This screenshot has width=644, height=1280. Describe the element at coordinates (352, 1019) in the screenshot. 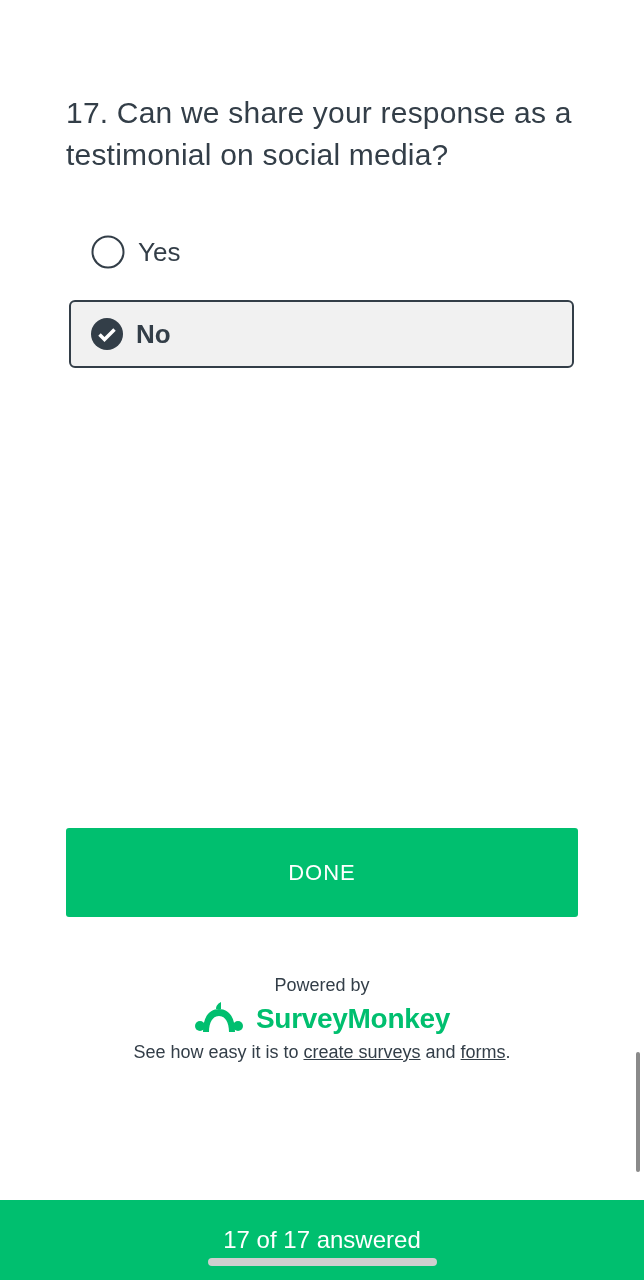

I see `brand-name: SurveyMonkey` at that location.